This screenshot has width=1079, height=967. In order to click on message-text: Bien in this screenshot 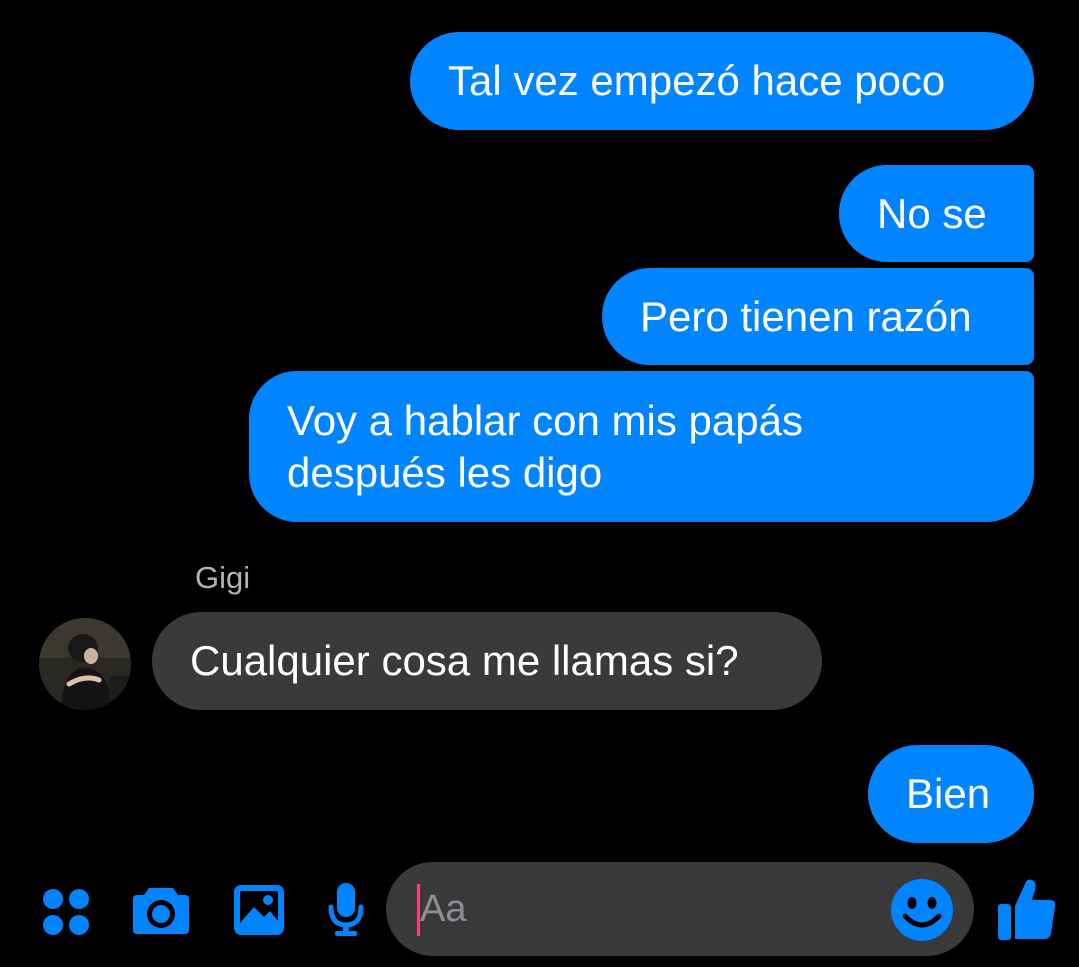, I will do `click(948, 793)`.